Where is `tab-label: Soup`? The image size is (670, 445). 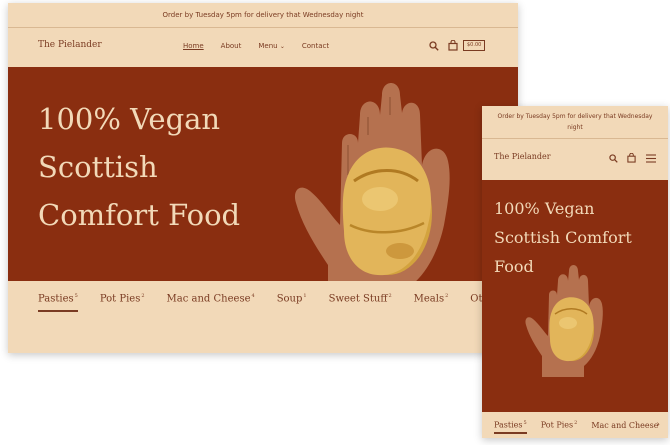
tab-label: Soup is located at coordinates (289, 299).